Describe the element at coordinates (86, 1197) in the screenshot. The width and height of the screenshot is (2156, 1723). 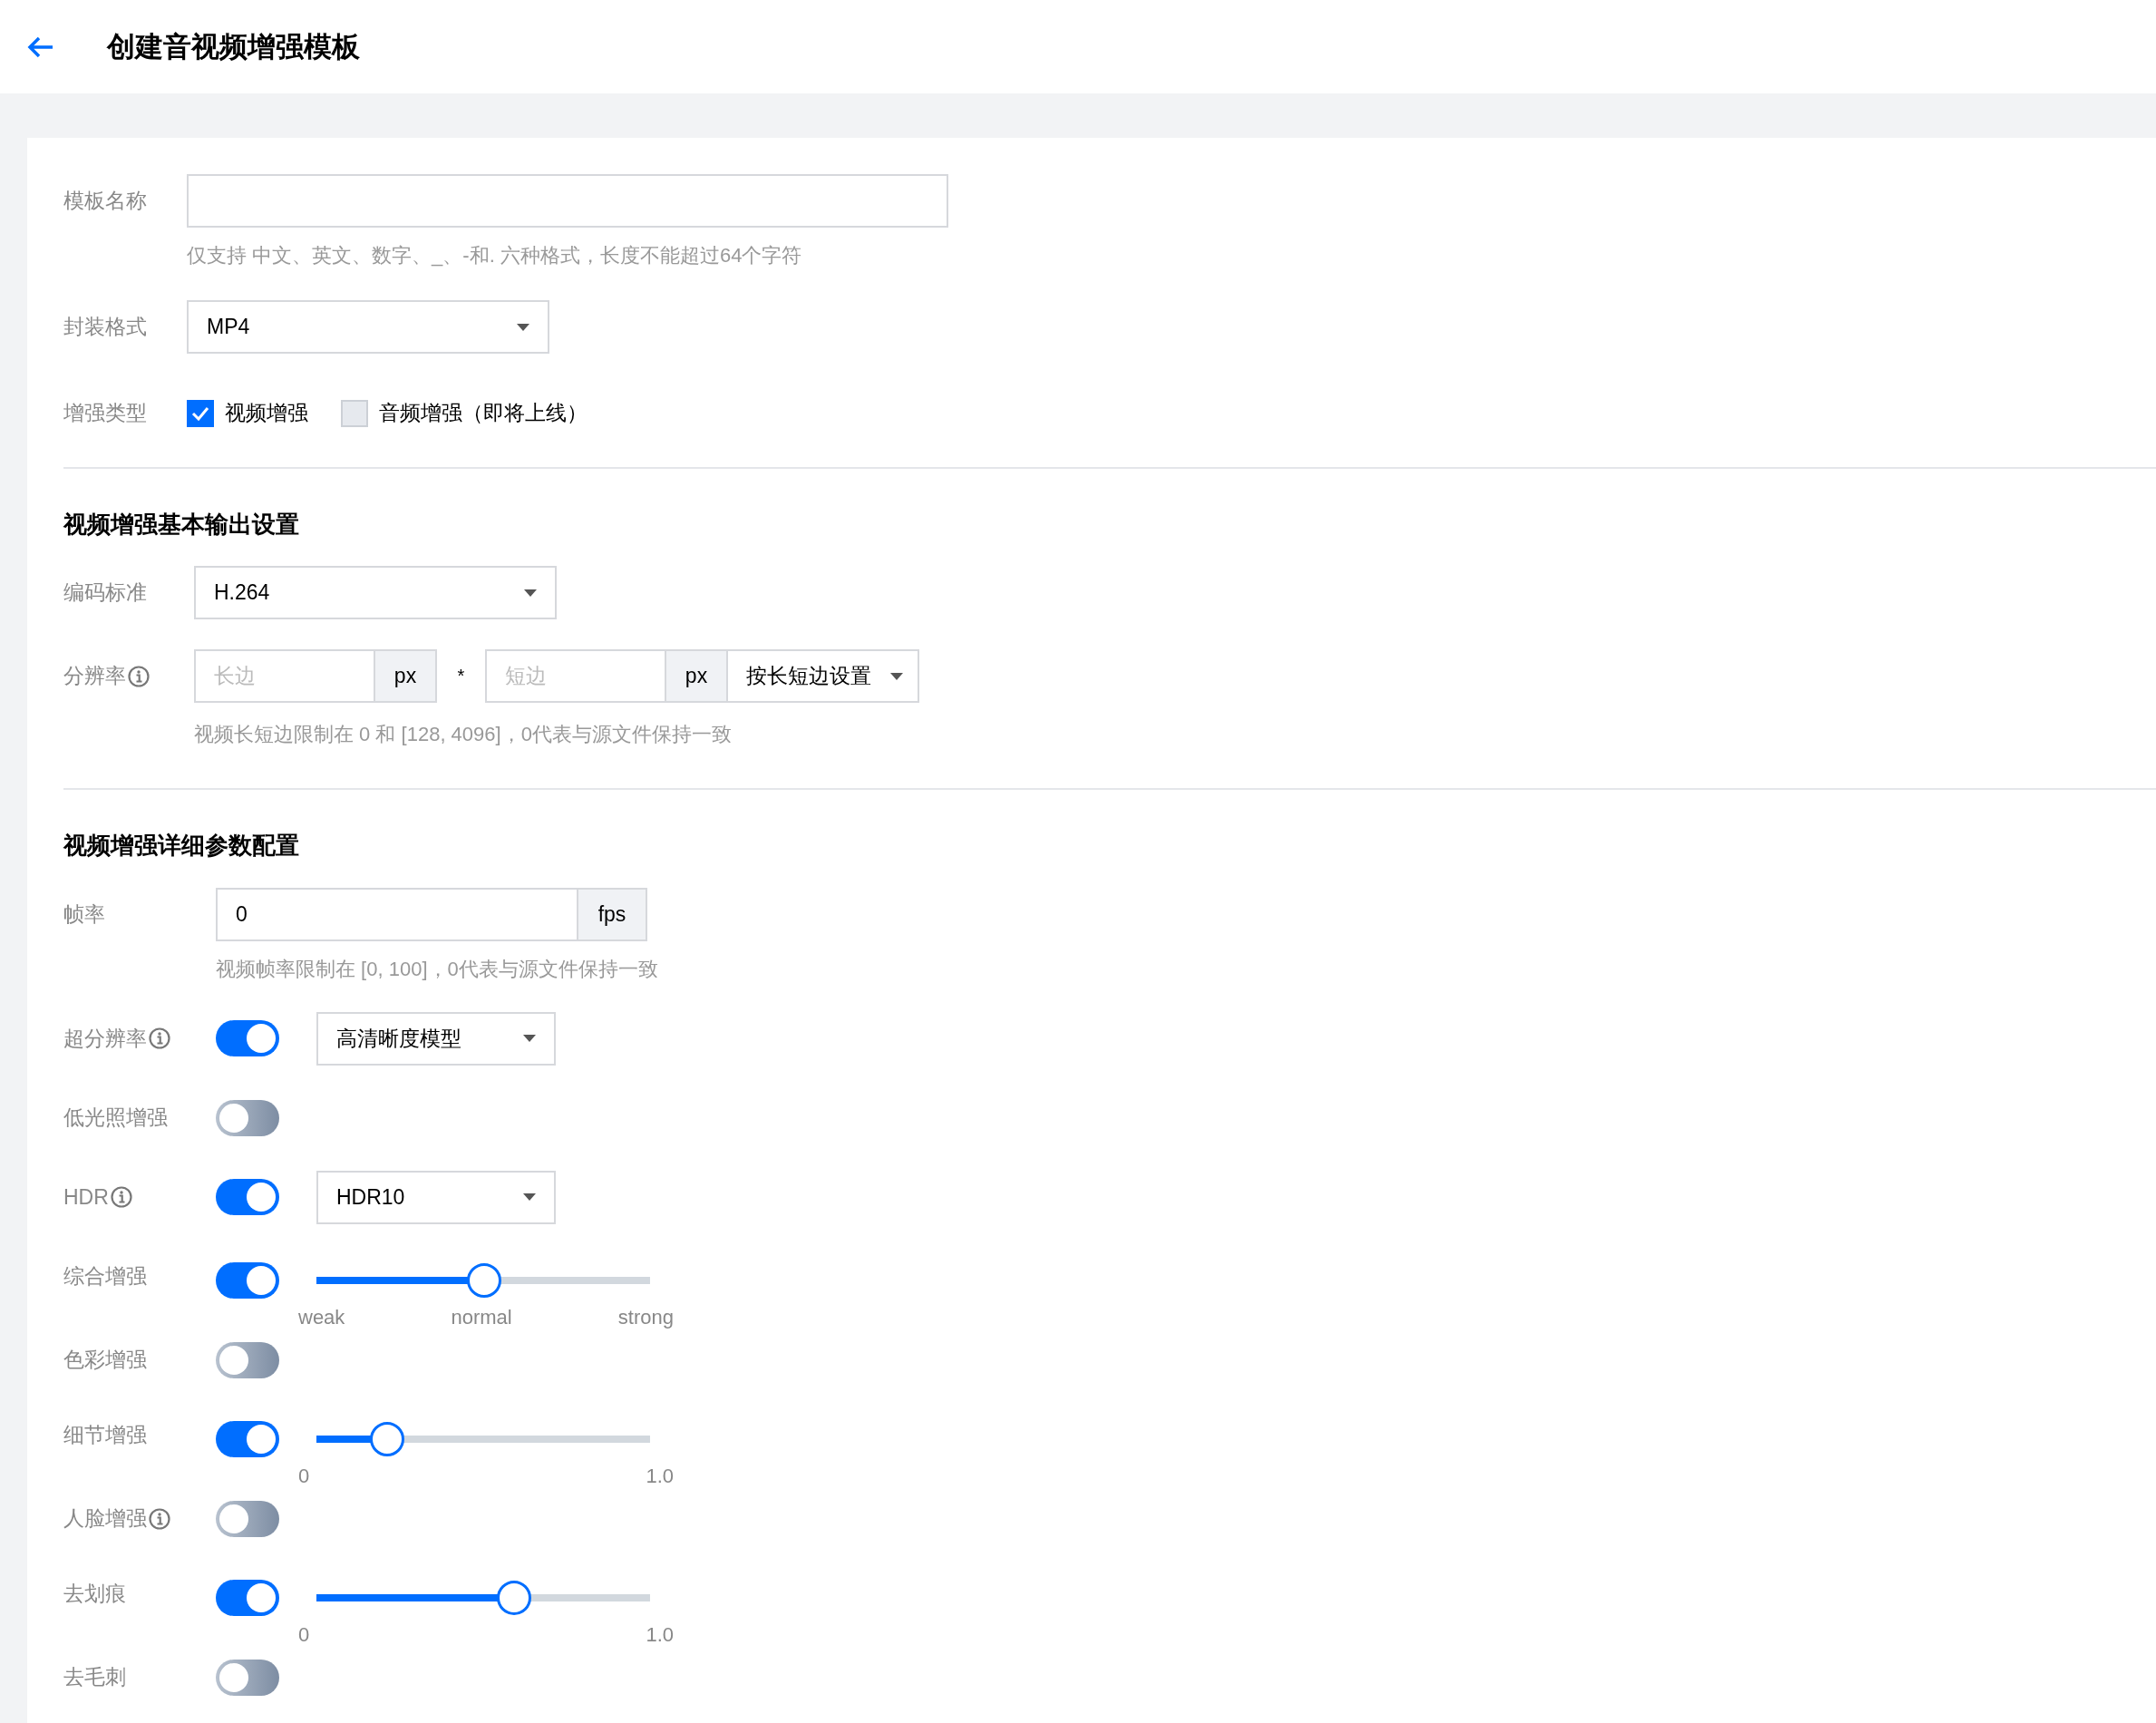
I see `option-label: HDR` at that location.